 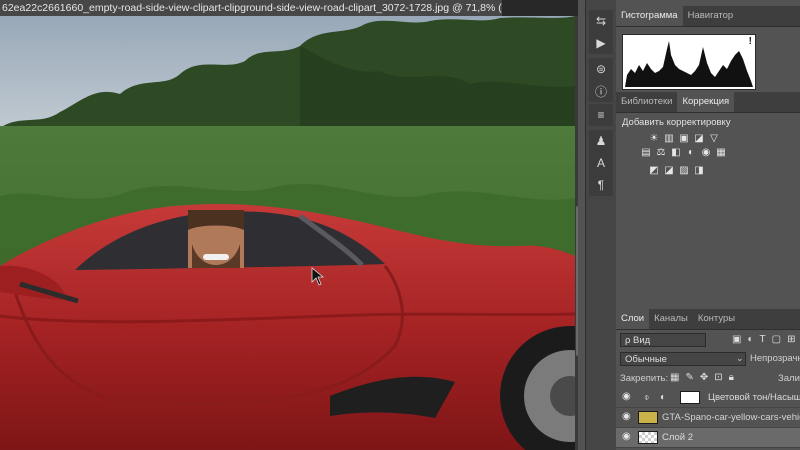 What do you see at coordinates (646, 152) in the screenshot?
I see `hue-saturation-icon: ▤` at bounding box center [646, 152].